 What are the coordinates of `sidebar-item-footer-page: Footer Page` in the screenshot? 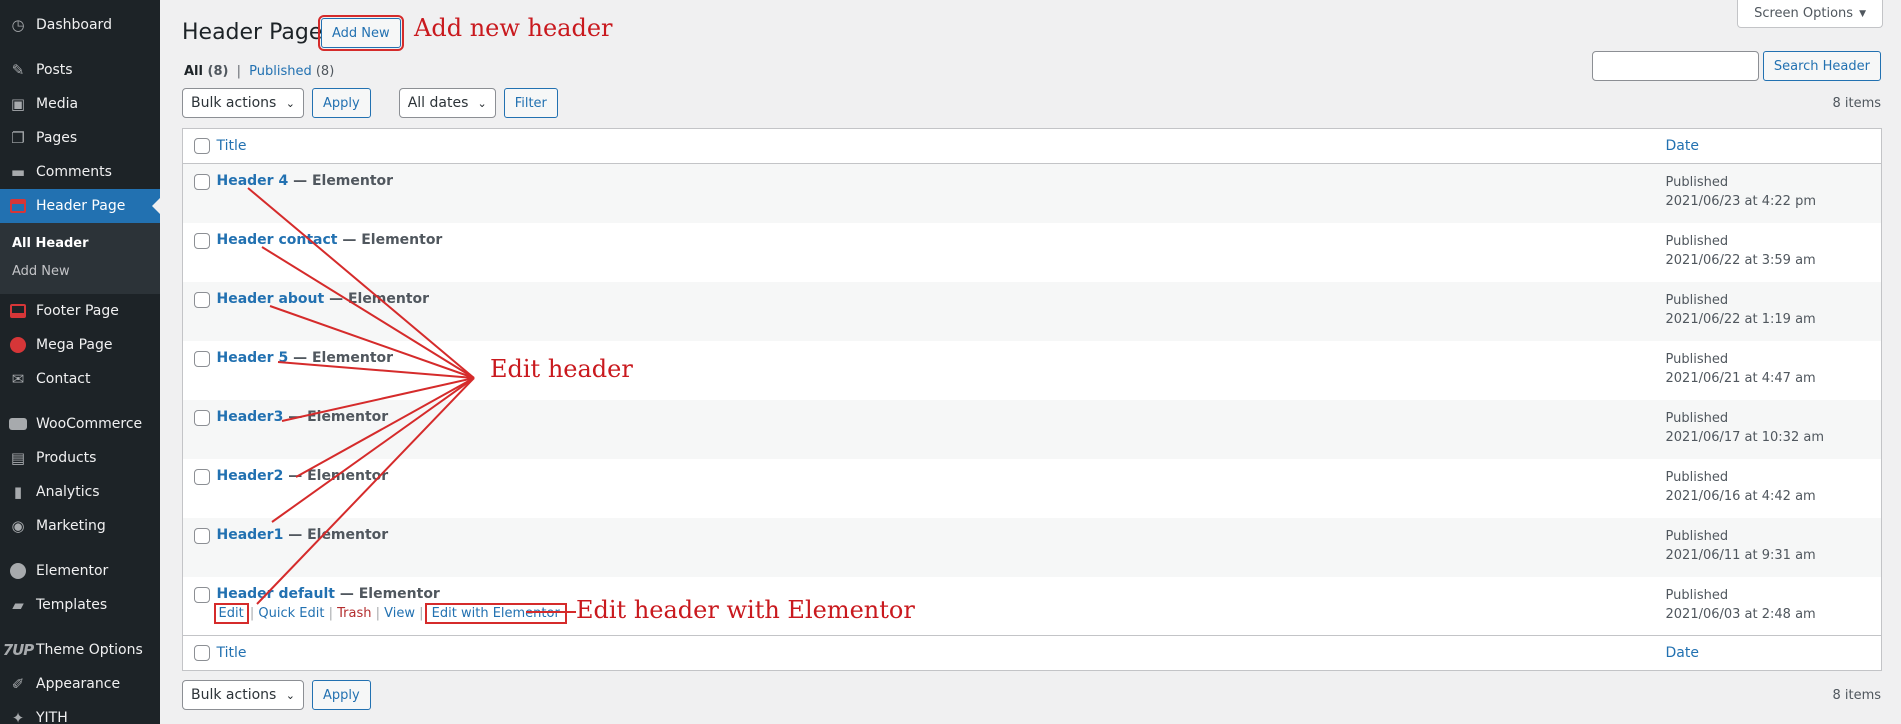 It's located at (80, 311).